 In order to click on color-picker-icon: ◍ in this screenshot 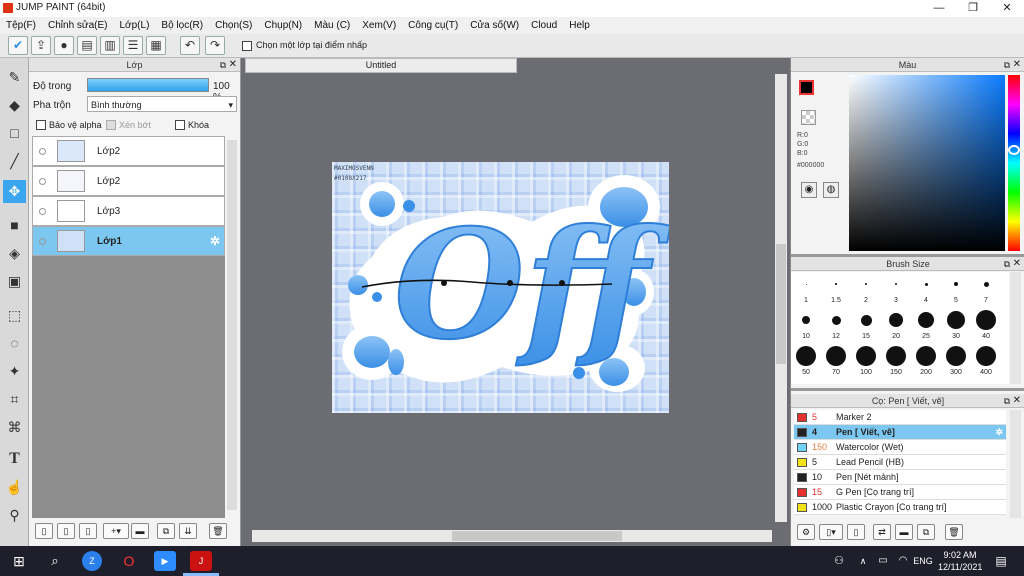, I will do `click(831, 190)`.